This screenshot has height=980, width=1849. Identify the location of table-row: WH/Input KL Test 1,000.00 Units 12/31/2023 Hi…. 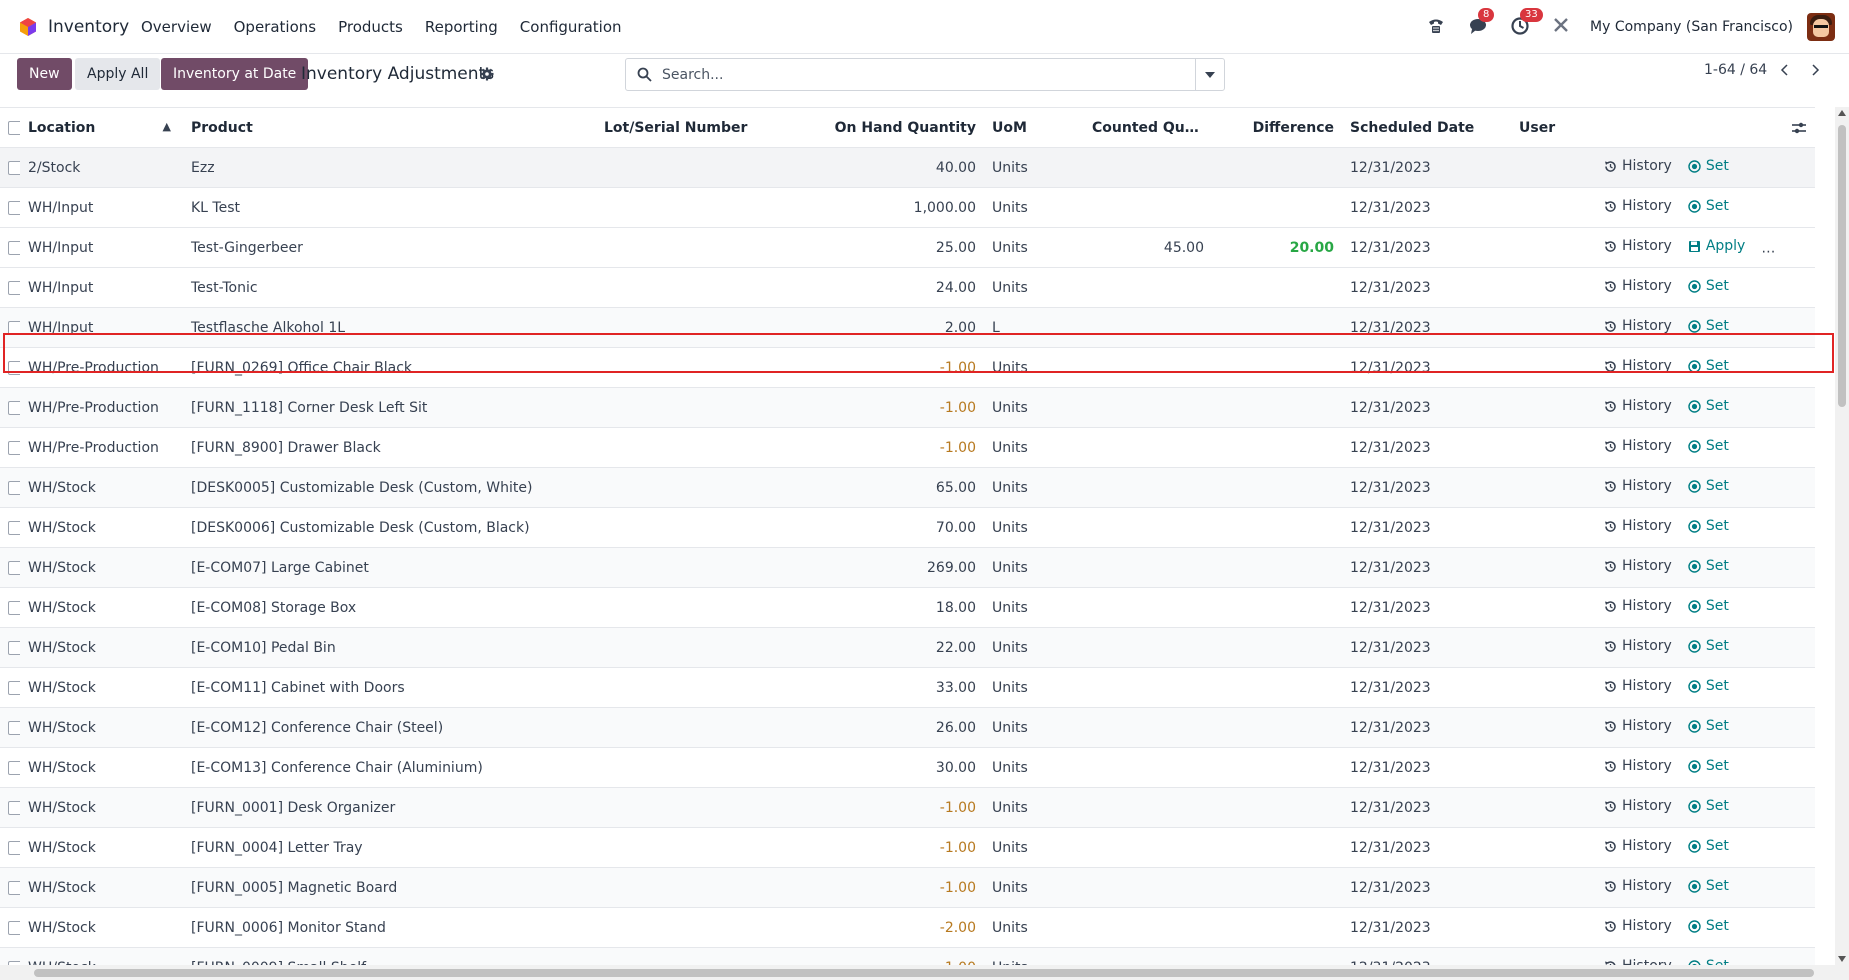
(907, 208).